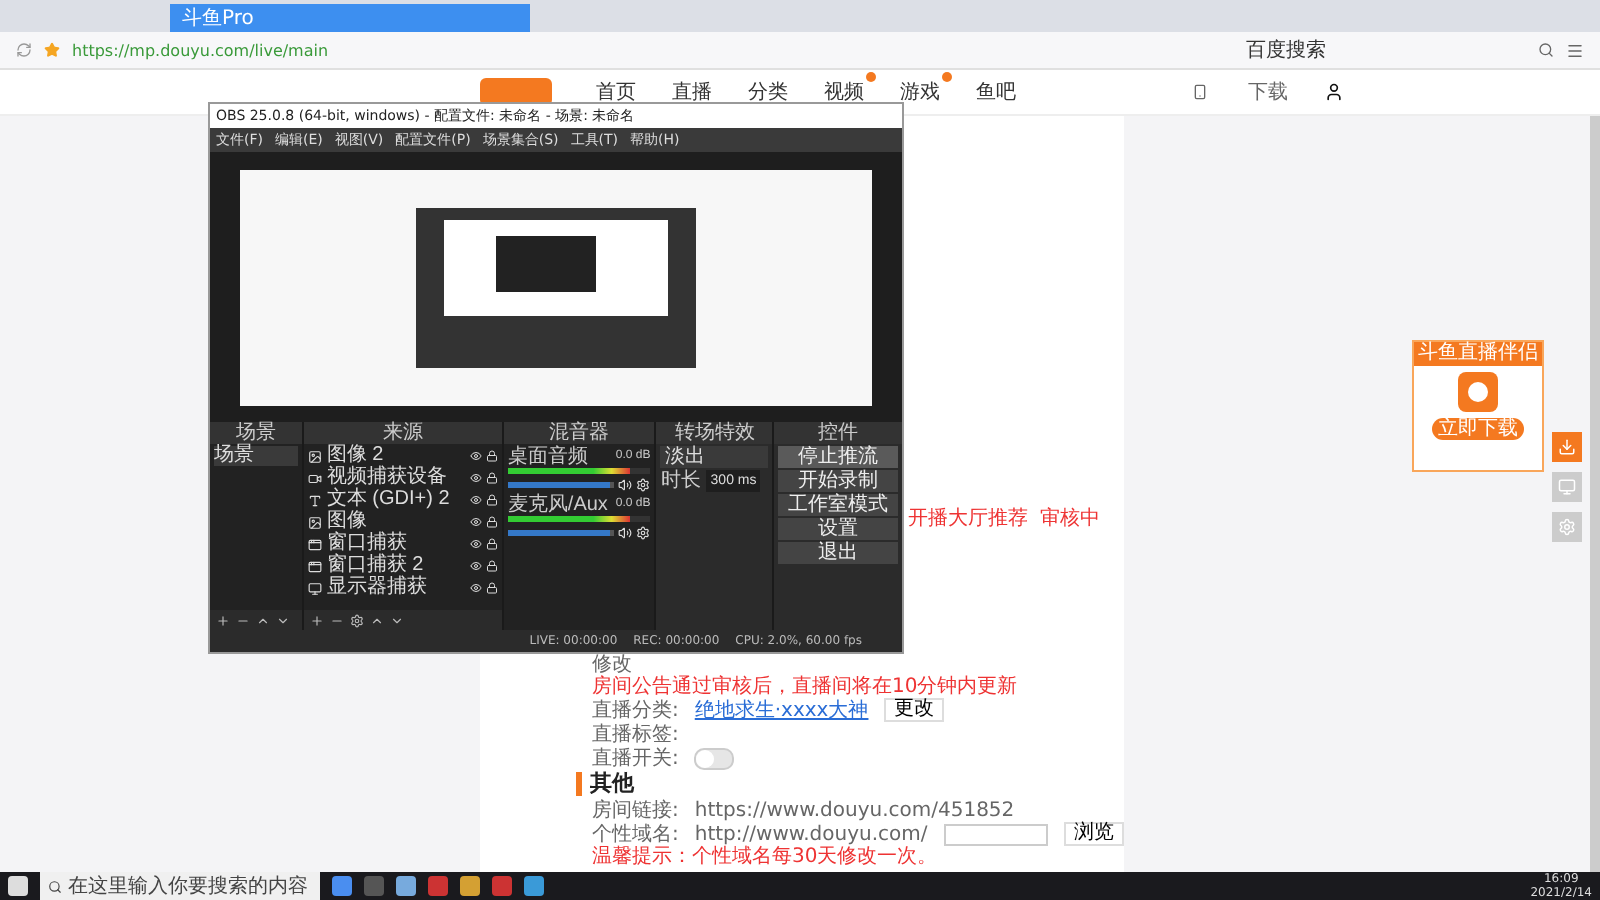 The image size is (1600, 900). What do you see at coordinates (692, 92) in the screenshot?
I see `nav-link: 直播` at bounding box center [692, 92].